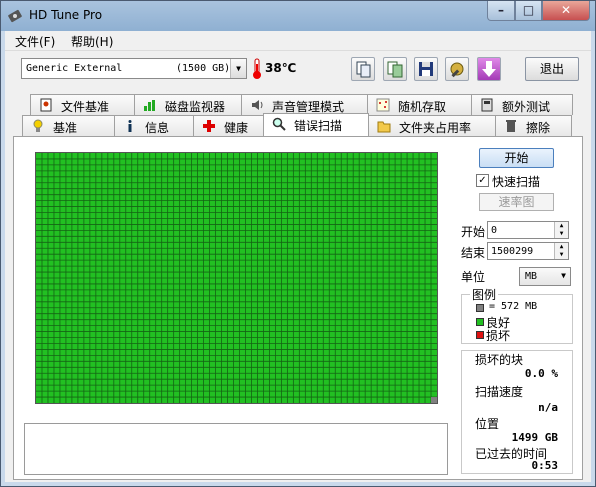 The height and width of the screenshot is (487, 596). Describe the element at coordinates (74, 68) in the screenshot. I see `drive-name: Generic External` at that location.